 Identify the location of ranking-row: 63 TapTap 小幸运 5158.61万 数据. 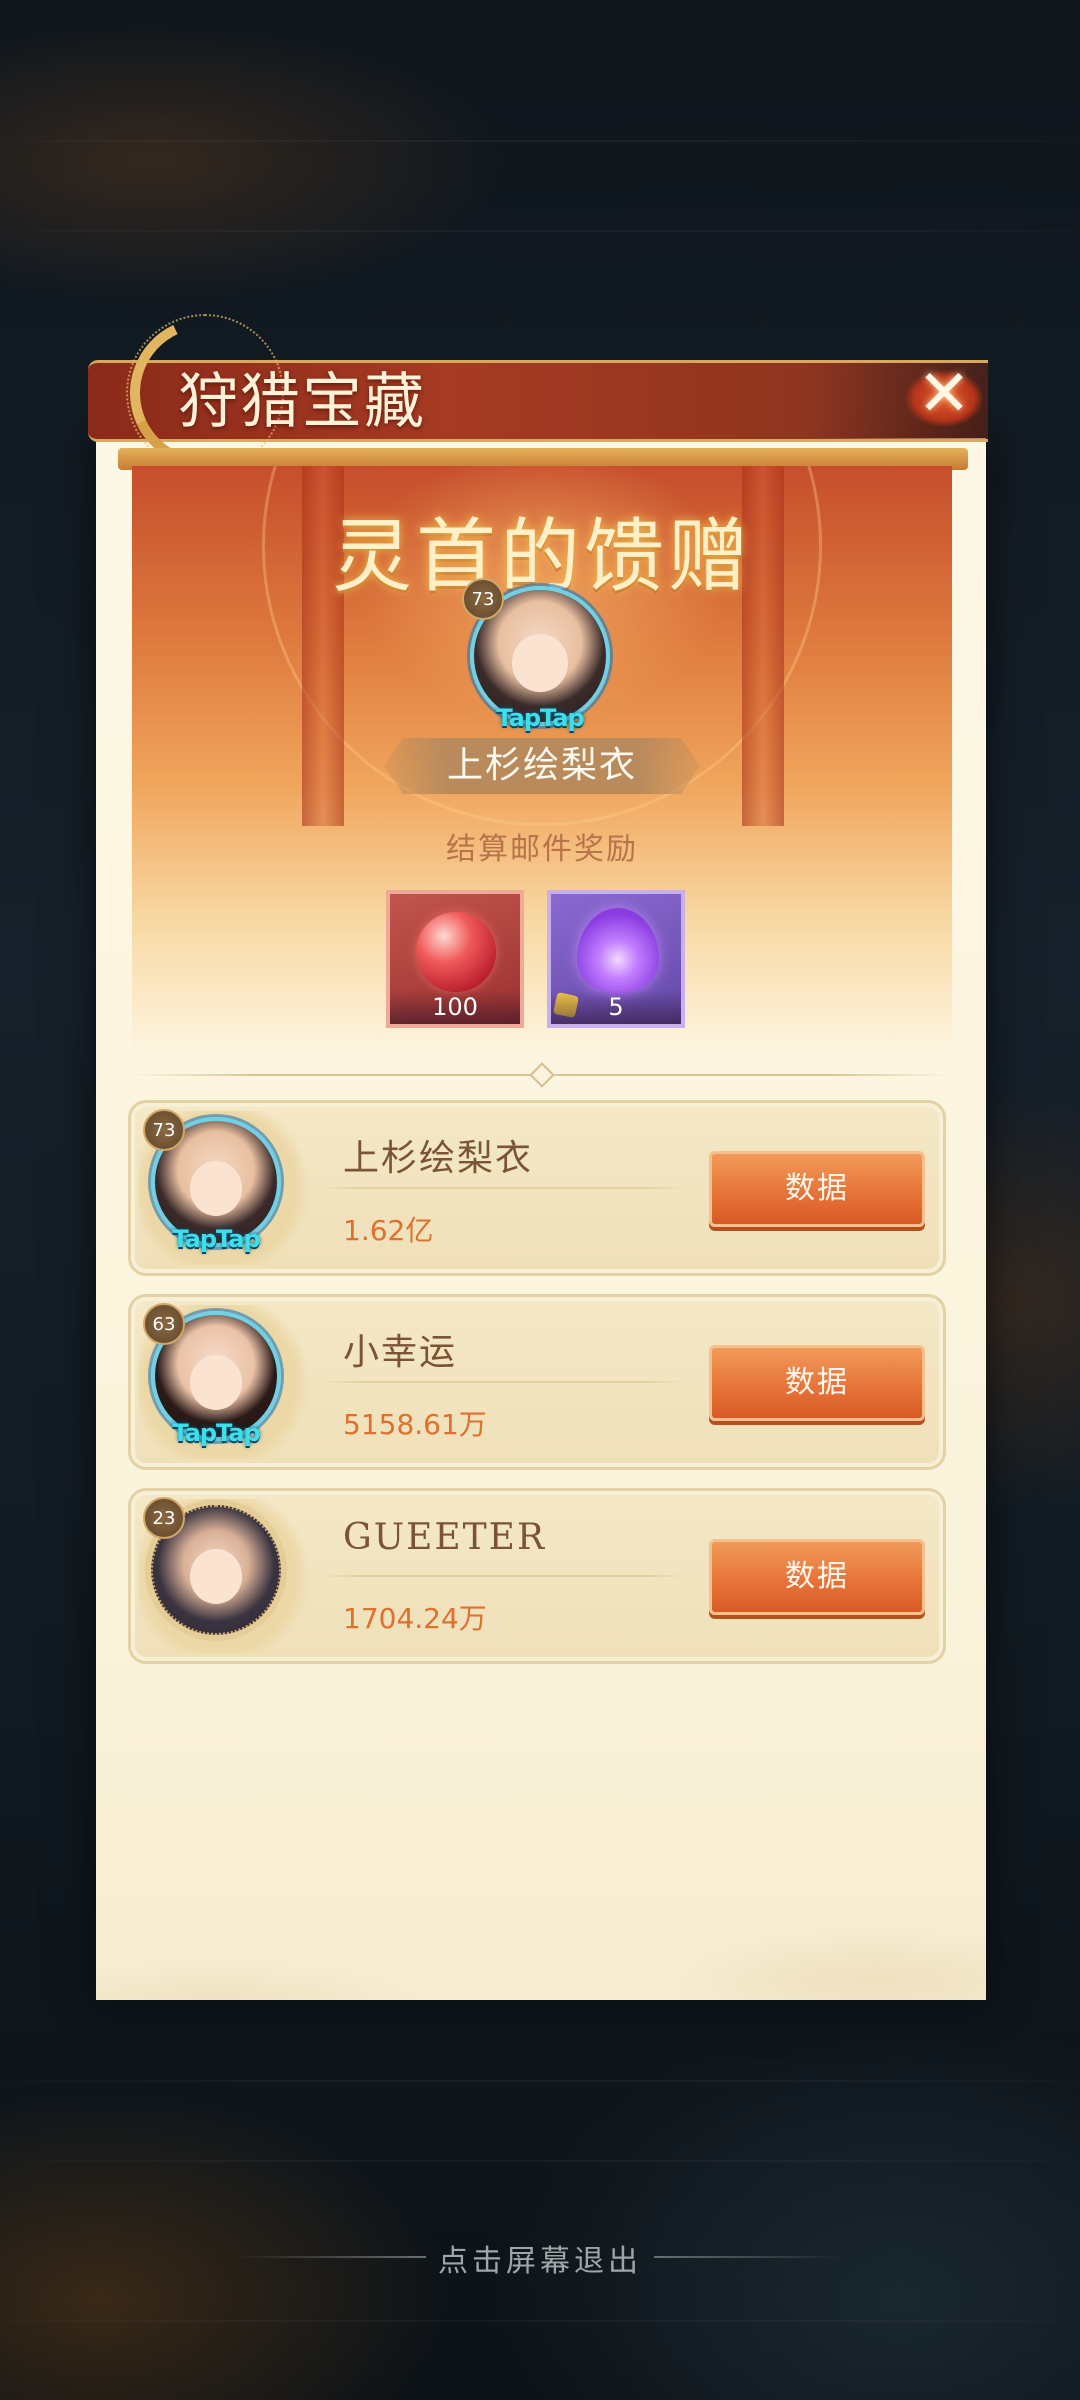
(537, 1382).